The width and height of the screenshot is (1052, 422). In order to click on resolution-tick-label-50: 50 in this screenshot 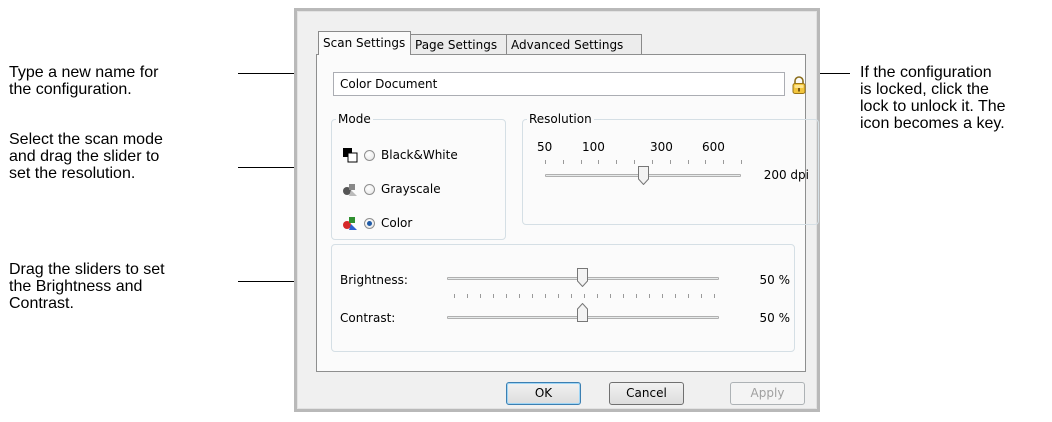, I will do `click(545, 147)`.